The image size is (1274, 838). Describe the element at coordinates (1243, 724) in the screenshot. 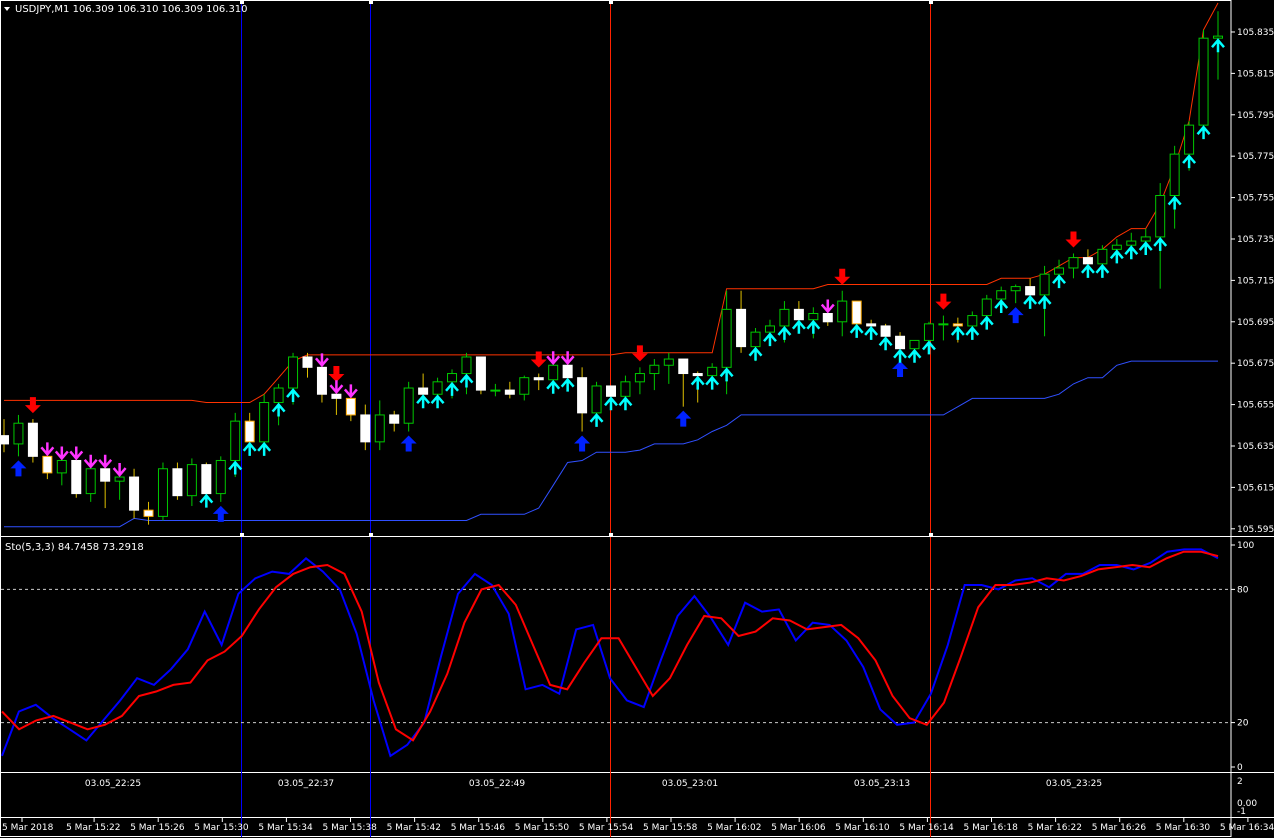

I see `stoch-tick-label: 20` at that location.